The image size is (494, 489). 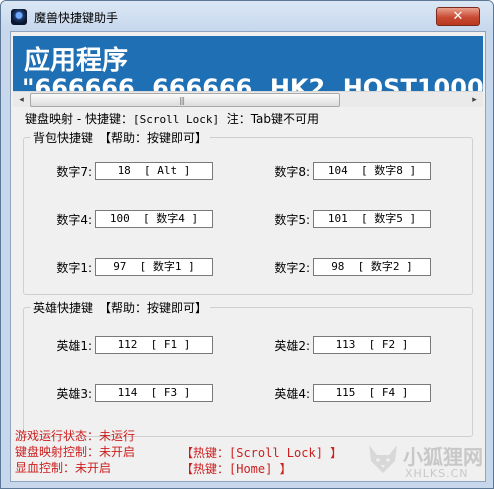 What do you see at coordinates (74, 345) in the screenshot?
I see `field-label: 英雄1:` at bounding box center [74, 345].